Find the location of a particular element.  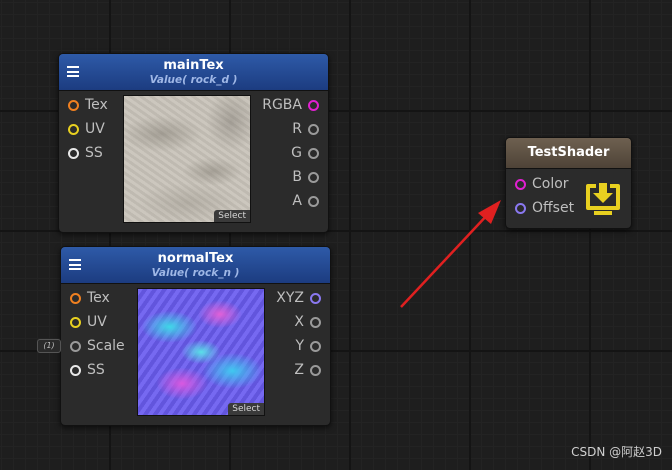

annotation-arrow is located at coordinates (450, 254).